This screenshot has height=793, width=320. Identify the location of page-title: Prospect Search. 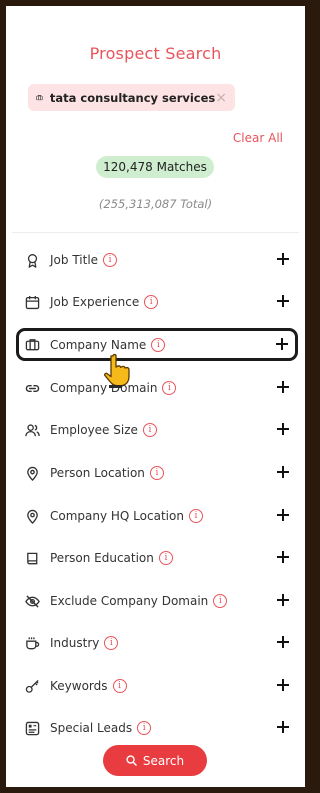
(155, 53).